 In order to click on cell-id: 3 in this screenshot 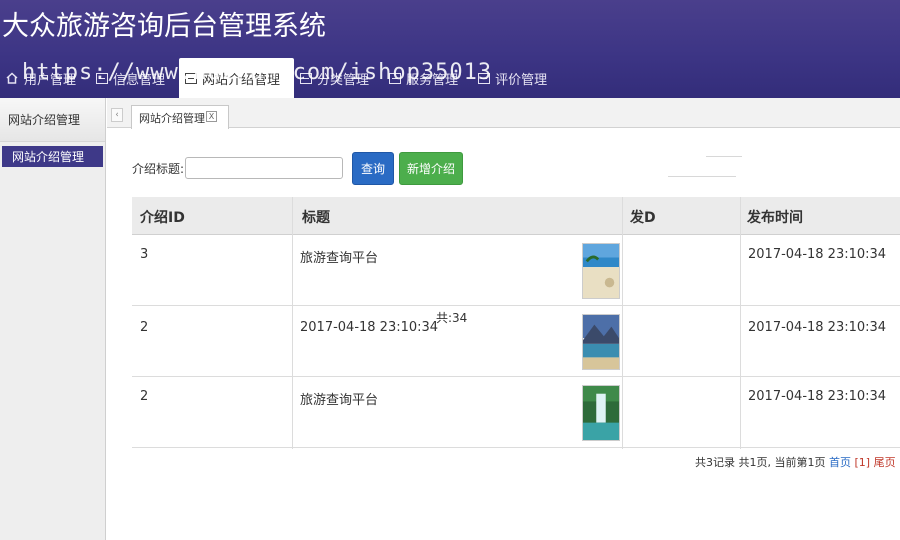, I will do `click(144, 254)`.